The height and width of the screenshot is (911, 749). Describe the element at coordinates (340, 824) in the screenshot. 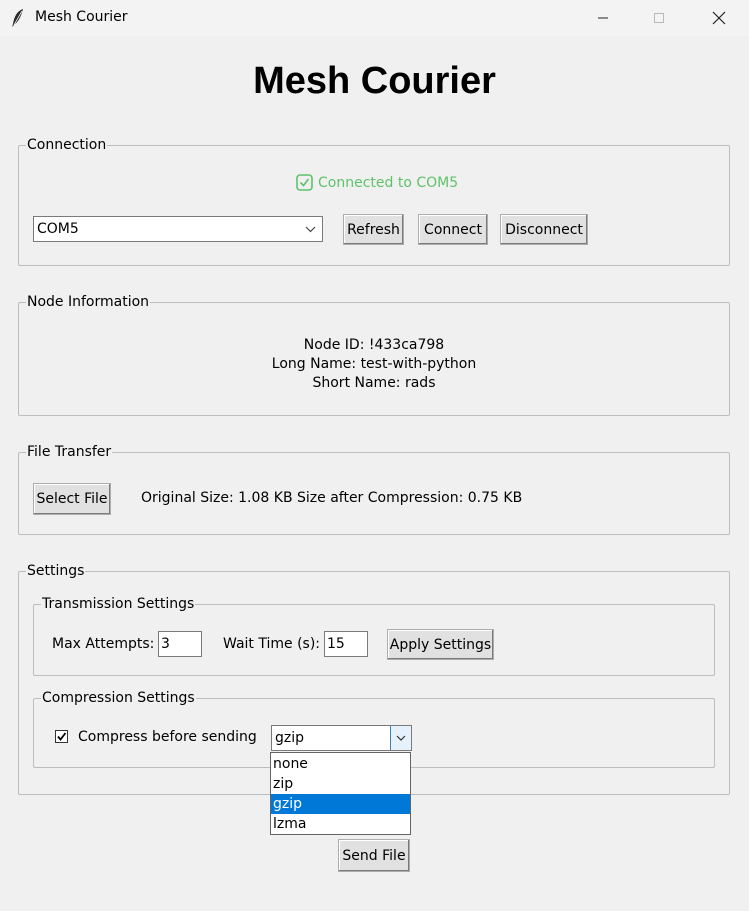

I see `dropdown-option: lzma` at that location.